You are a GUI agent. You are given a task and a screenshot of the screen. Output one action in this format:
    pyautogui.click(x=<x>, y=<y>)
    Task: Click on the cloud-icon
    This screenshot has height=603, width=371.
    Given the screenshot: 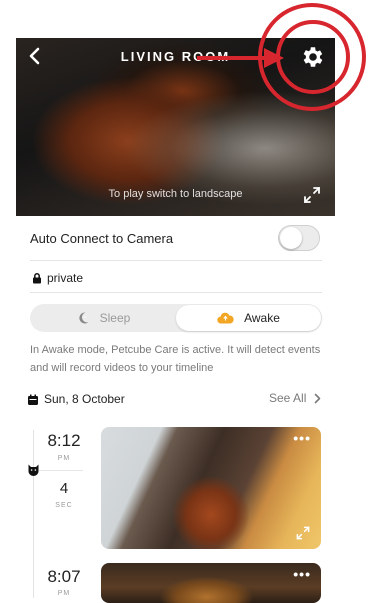 What is the action you would take?
    pyautogui.click(x=225, y=318)
    